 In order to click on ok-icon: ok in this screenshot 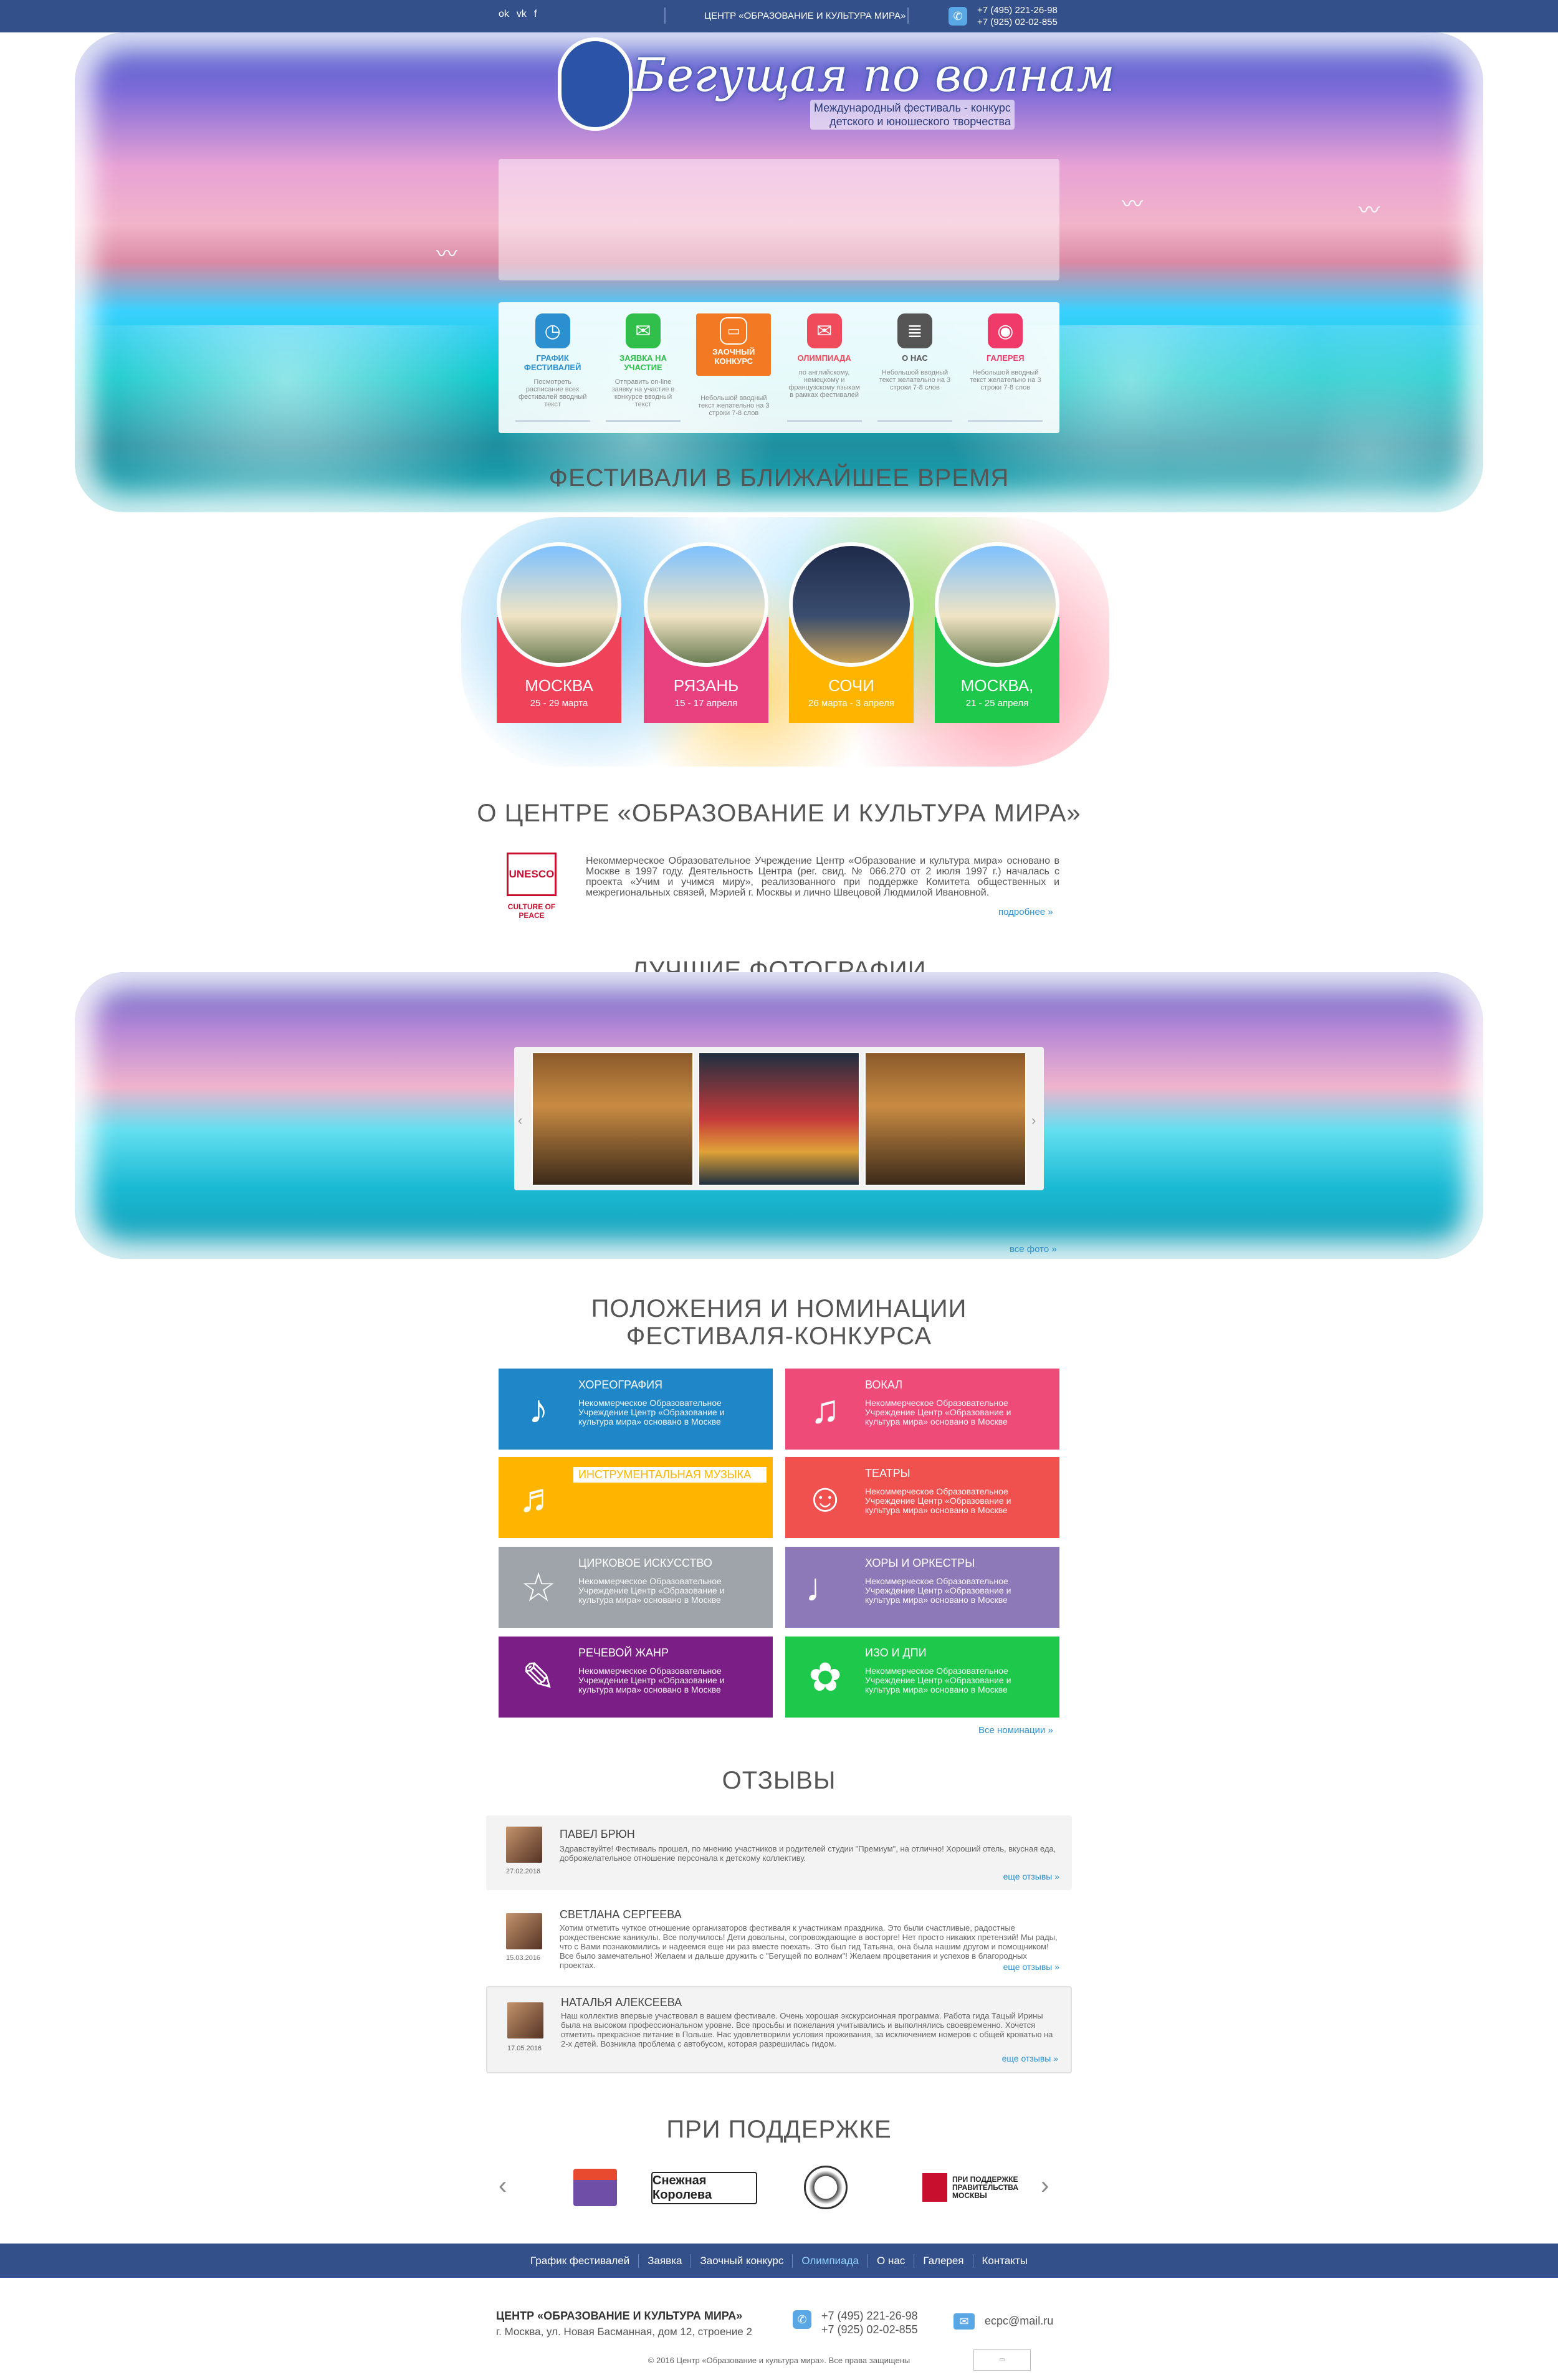, I will do `click(504, 14)`.